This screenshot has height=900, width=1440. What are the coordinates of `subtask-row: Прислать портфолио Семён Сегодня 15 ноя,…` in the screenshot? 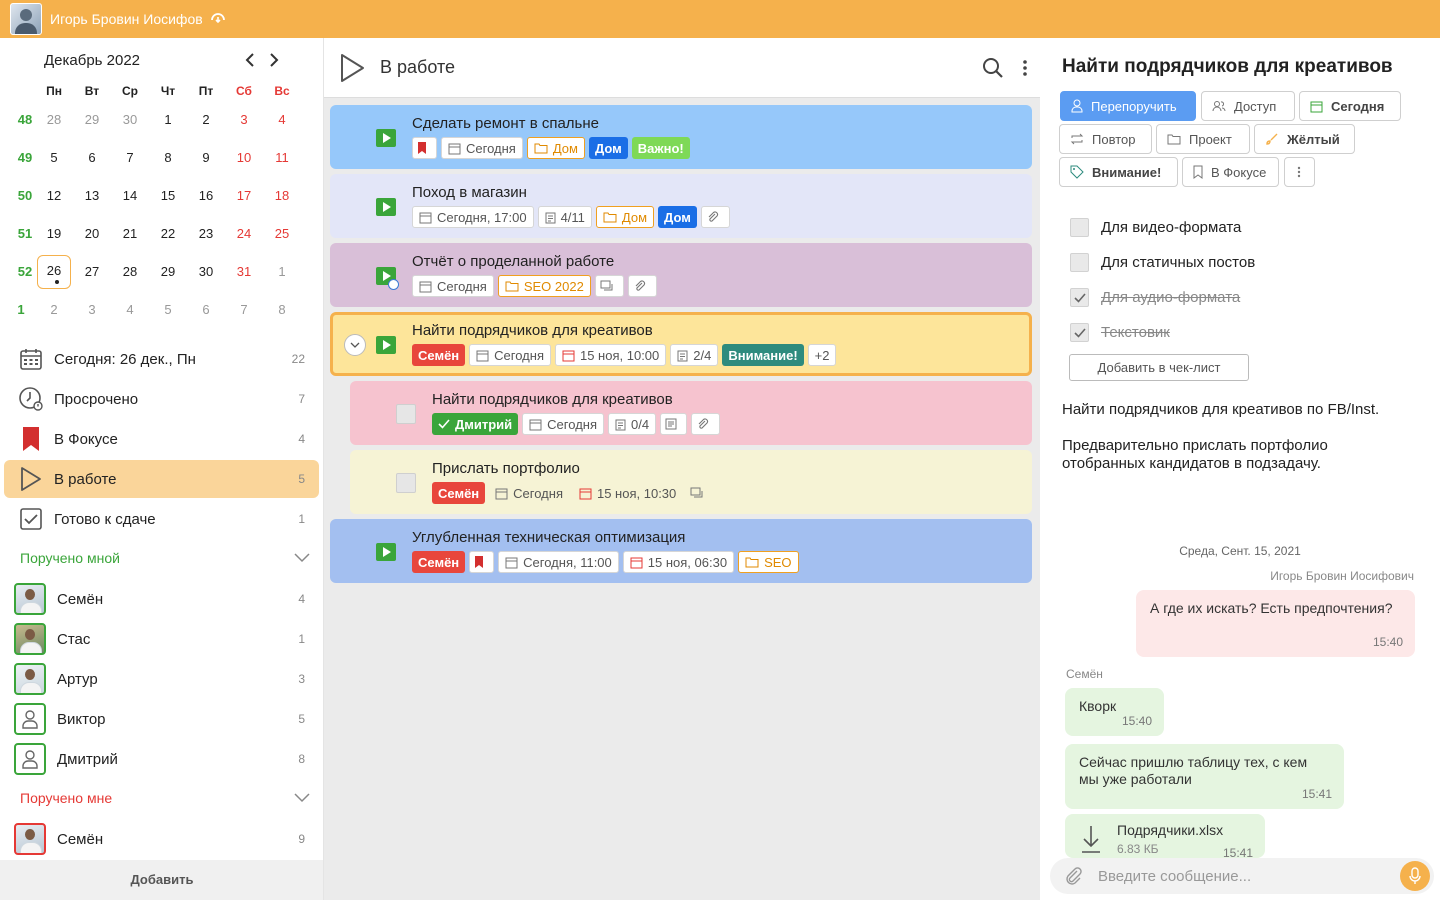 It's located at (691, 482).